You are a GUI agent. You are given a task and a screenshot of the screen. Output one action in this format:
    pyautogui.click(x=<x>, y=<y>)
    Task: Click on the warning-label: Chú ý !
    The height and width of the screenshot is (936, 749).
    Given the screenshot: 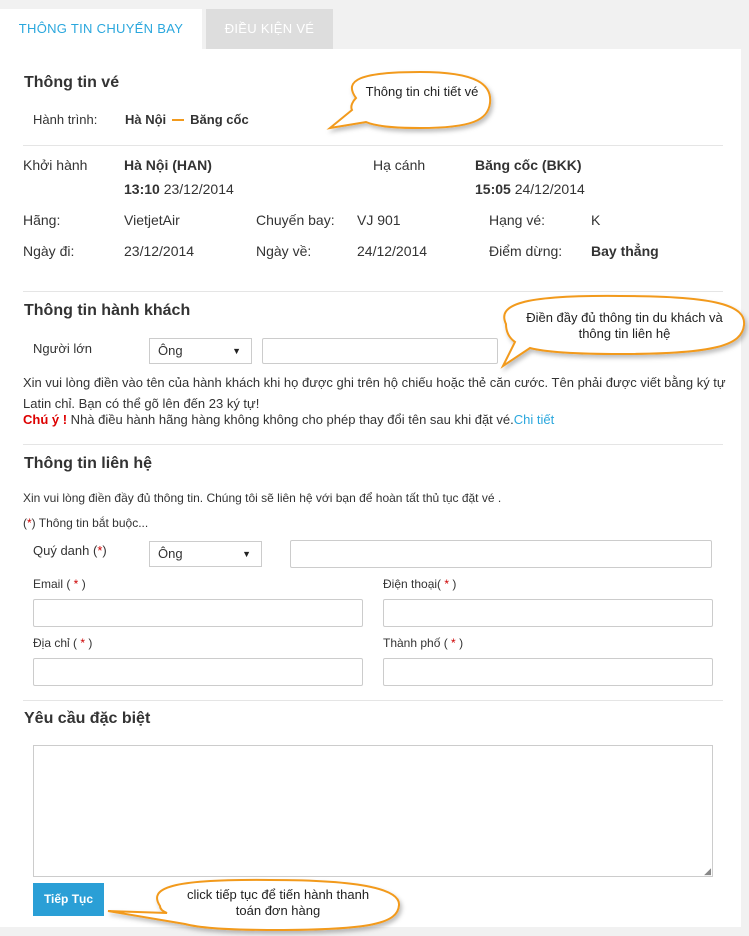 What is the action you would take?
    pyautogui.click(x=45, y=419)
    